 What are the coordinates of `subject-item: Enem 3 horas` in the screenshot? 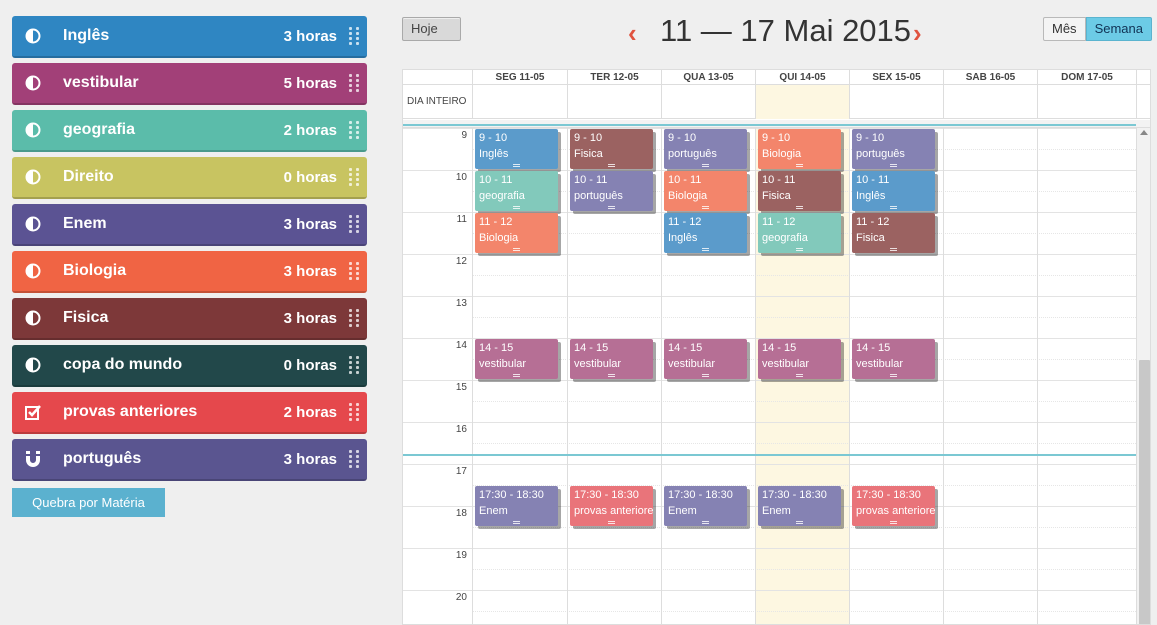 It's located at (189, 225).